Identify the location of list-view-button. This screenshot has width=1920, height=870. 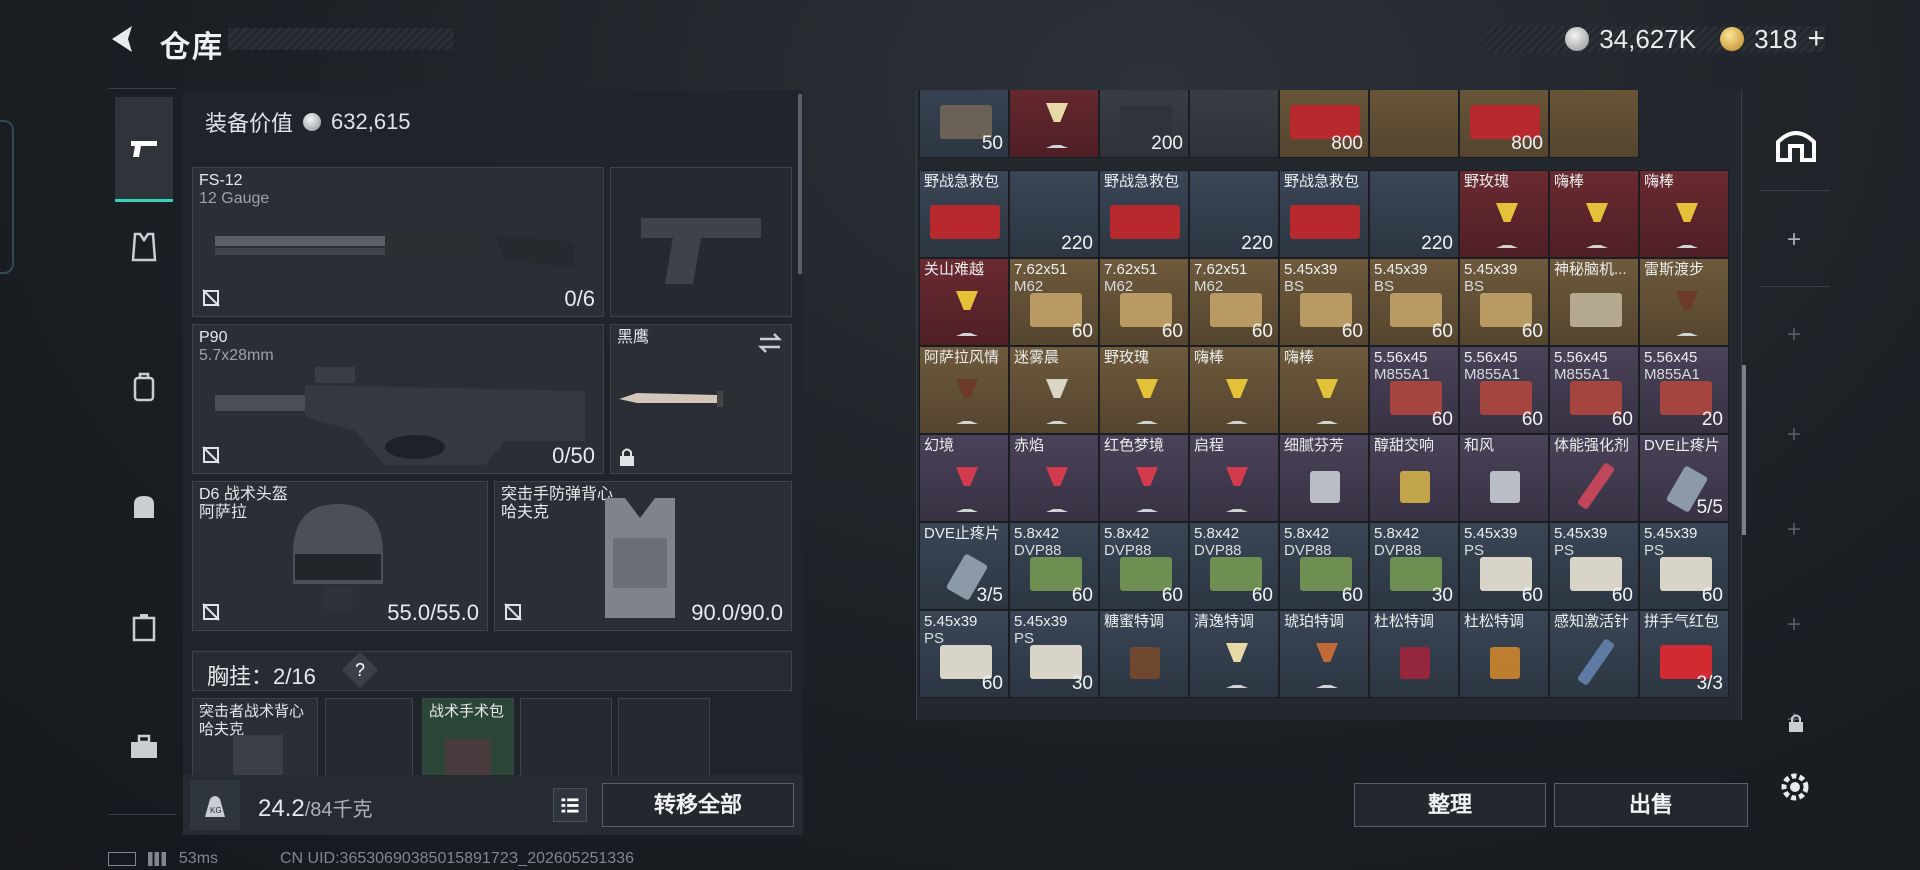
(570, 805).